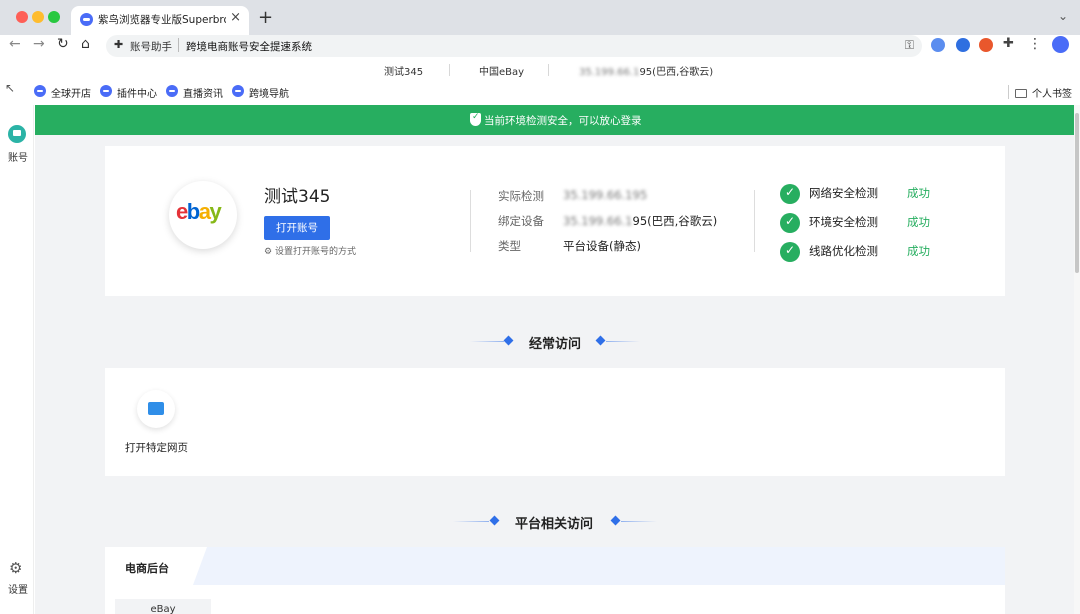 The height and width of the screenshot is (614, 1080). What do you see at coordinates (203, 94) in the screenshot?
I see `bookmark-label: 直播资讯` at bounding box center [203, 94].